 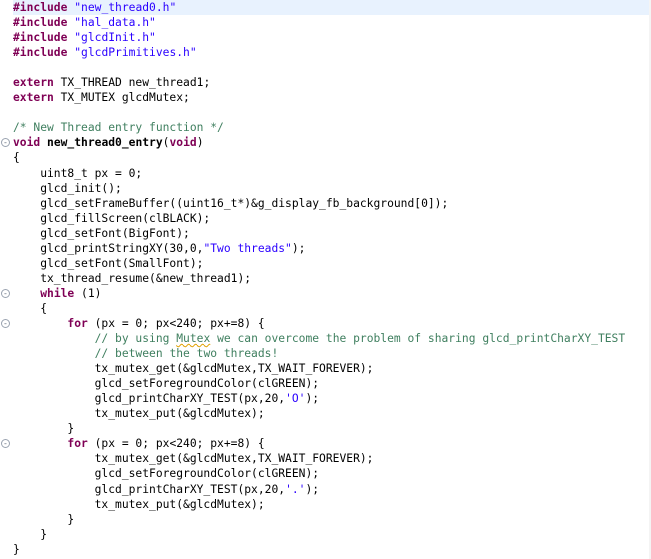 What do you see at coordinates (332, 97) in the screenshot?
I see `code-line: extern TX_MUTEX glcdMutex;` at bounding box center [332, 97].